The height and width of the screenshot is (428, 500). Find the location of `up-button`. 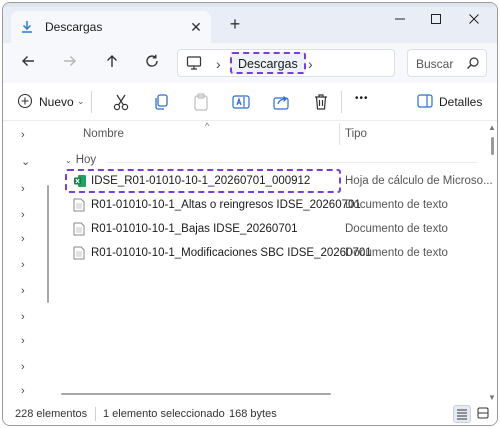

up-button is located at coordinates (112, 63).